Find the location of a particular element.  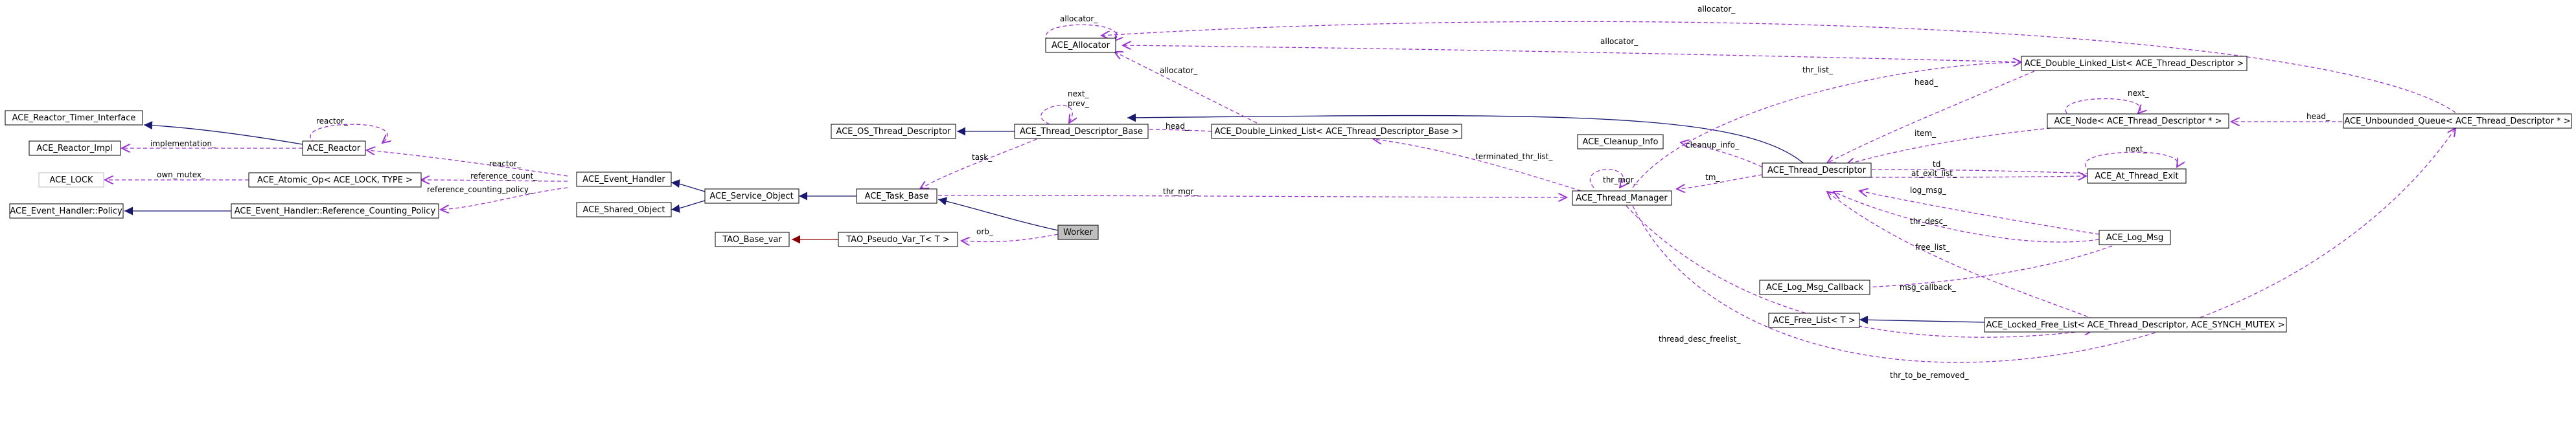

edge-label-thr-list: thr_list_ is located at coordinates (1818, 69).